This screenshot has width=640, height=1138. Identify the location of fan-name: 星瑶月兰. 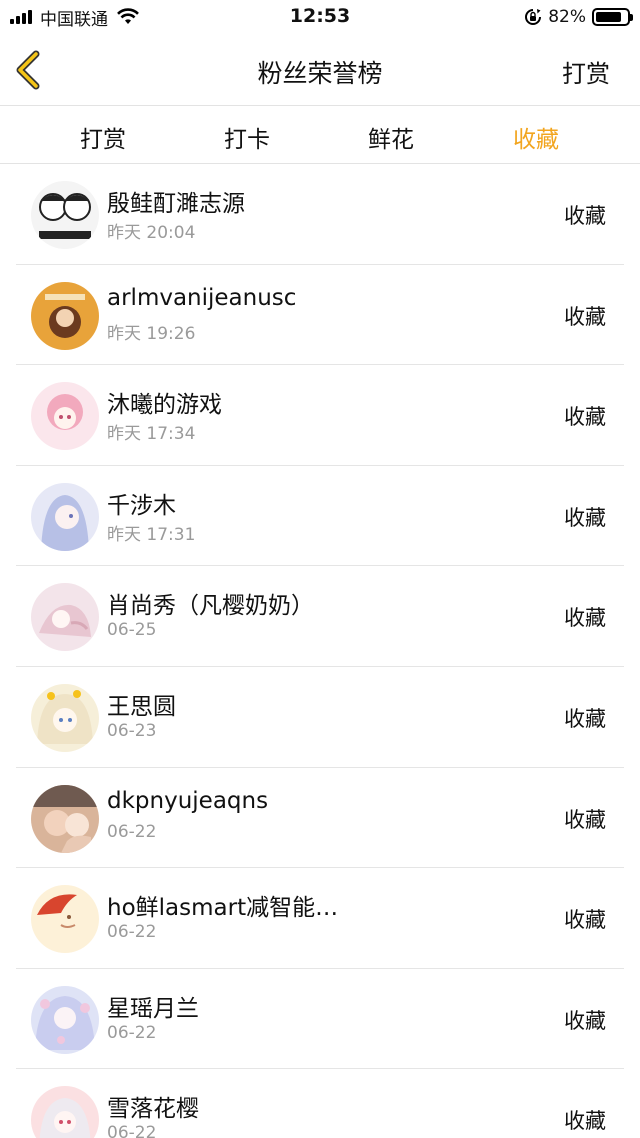
(153, 1008).